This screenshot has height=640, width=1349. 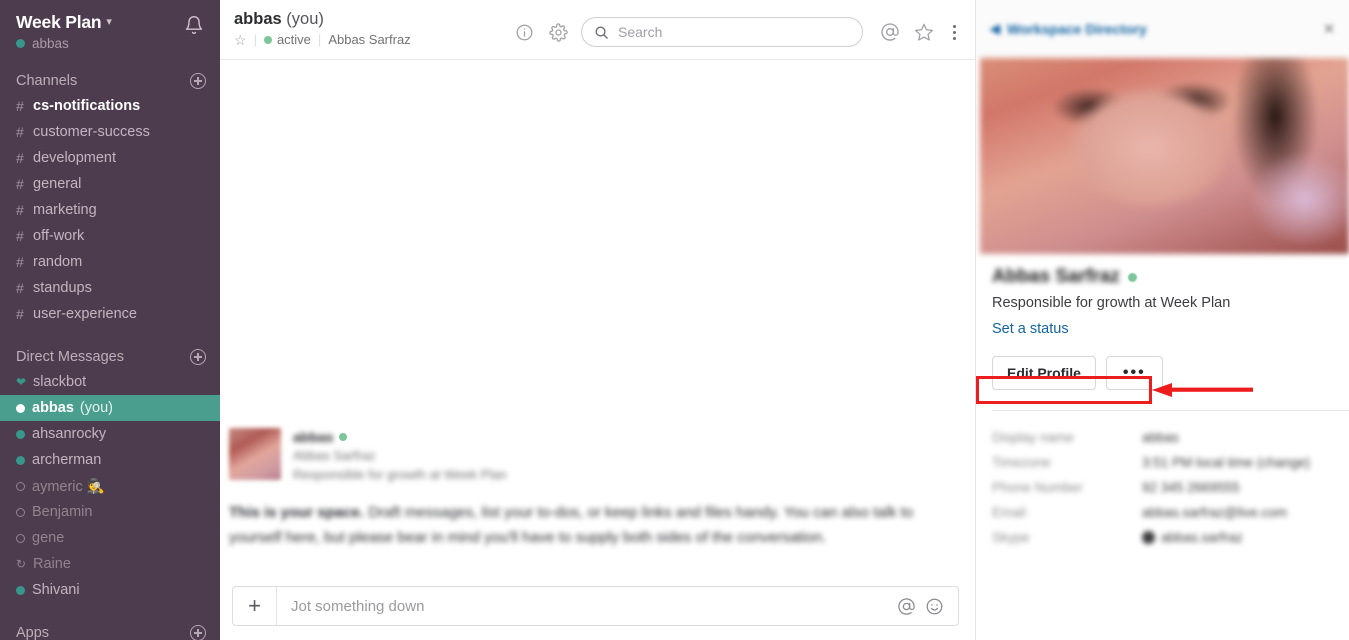 What do you see at coordinates (110, 538) in the screenshot?
I see `sidebar-item-gene: gene` at bounding box center [110, 538].